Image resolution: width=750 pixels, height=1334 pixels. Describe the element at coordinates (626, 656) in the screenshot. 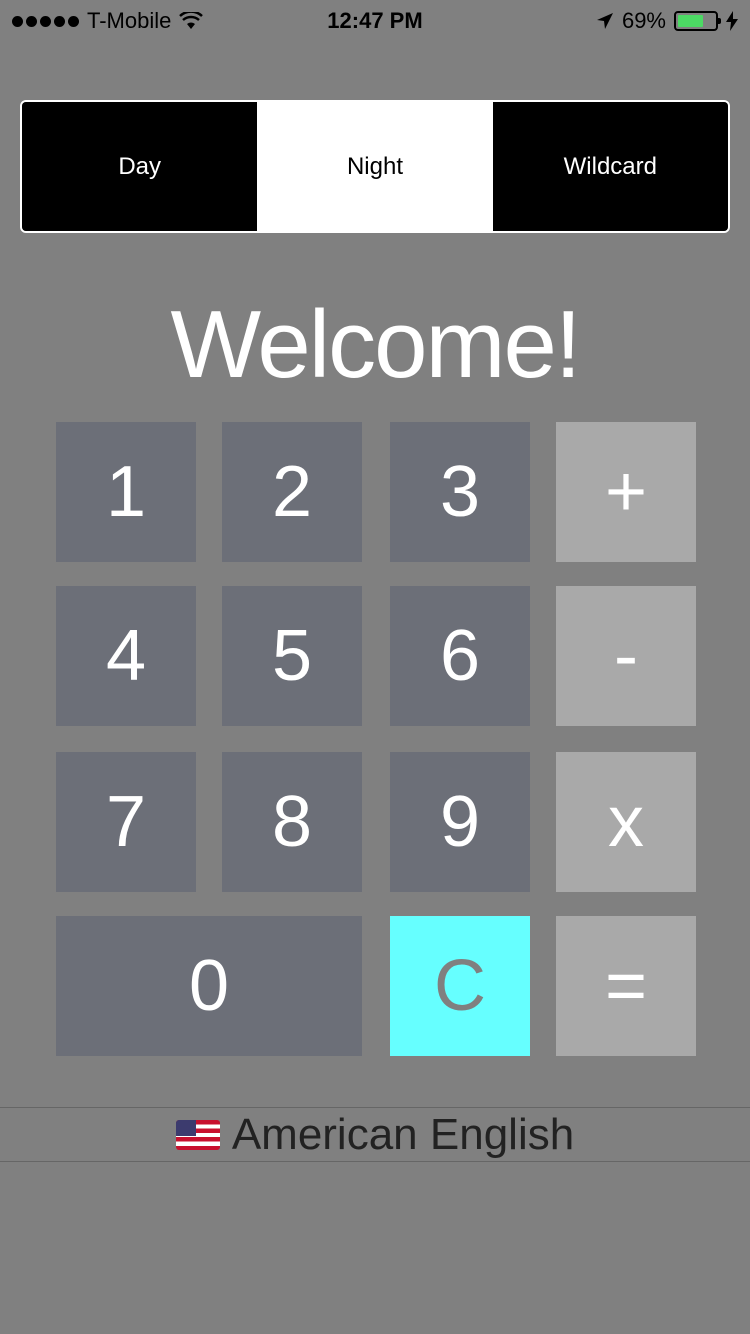

I see `key-minus: -` at that location.